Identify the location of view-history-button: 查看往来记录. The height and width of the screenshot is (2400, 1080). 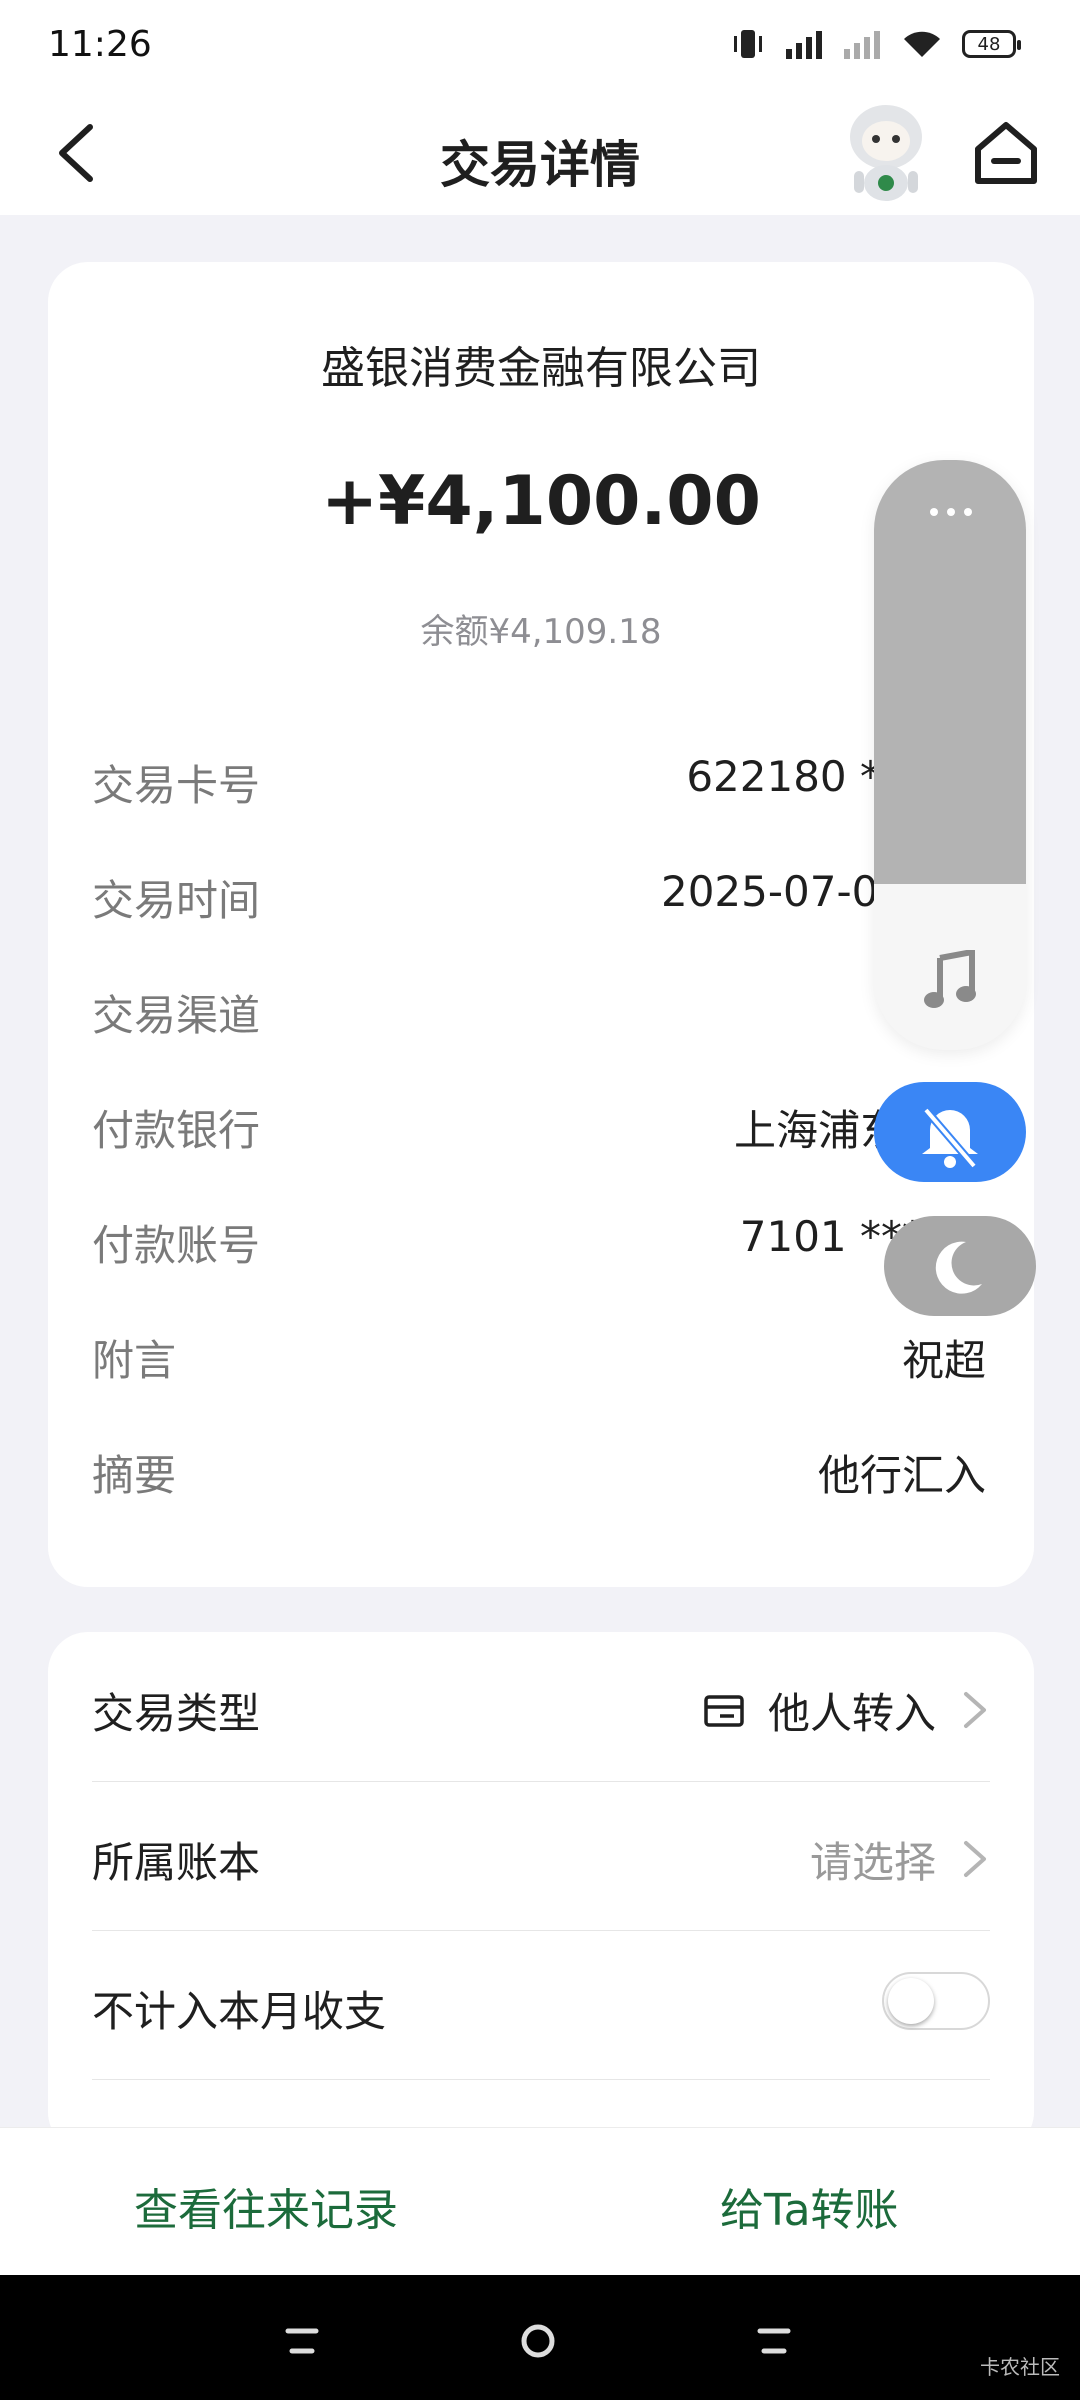
(266, 2206).